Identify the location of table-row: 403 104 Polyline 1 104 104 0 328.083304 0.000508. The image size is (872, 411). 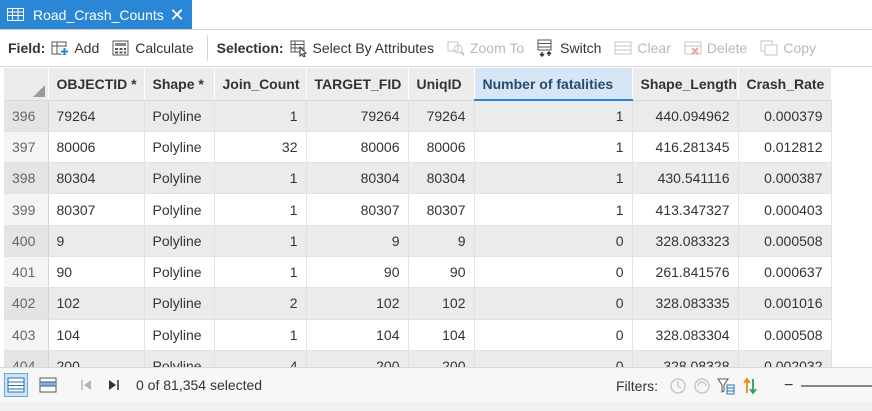
(418, 335).